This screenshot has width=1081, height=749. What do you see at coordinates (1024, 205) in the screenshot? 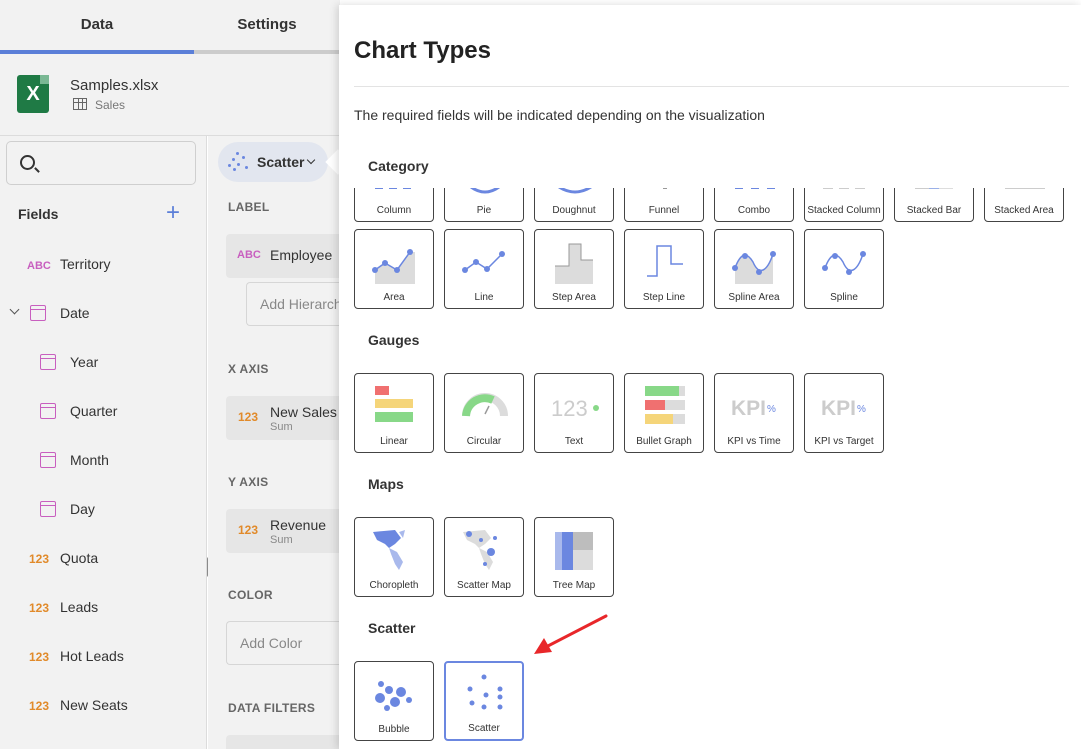
I see `chart-type-stacked-area: Stacked Area` at bounding box center [1024, 205].